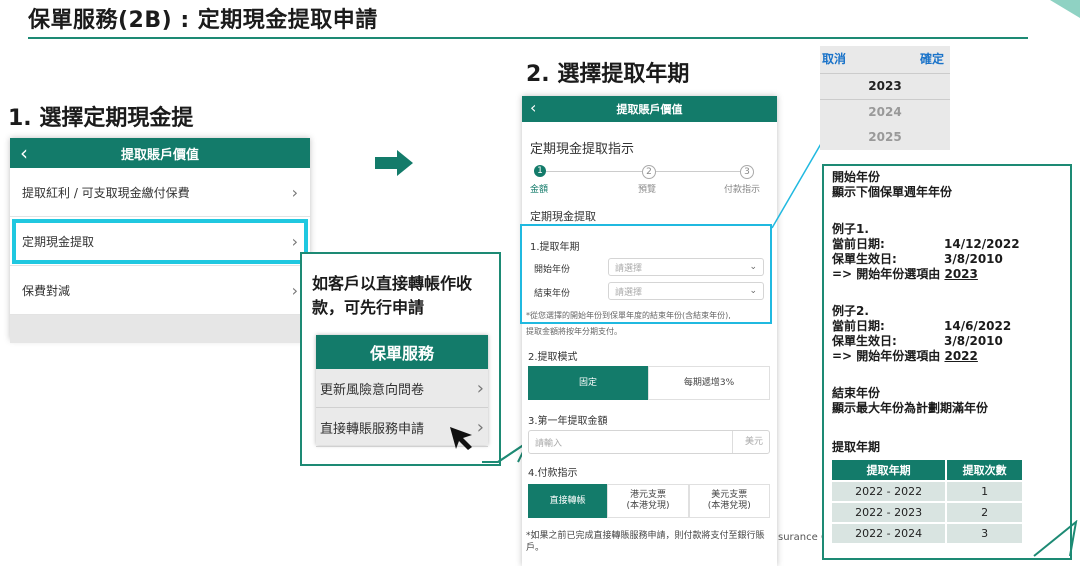 This screenshot has width=1080, height=566. I want to click on example1-result: => 開始年份選項由 2023, so click(905, 274).